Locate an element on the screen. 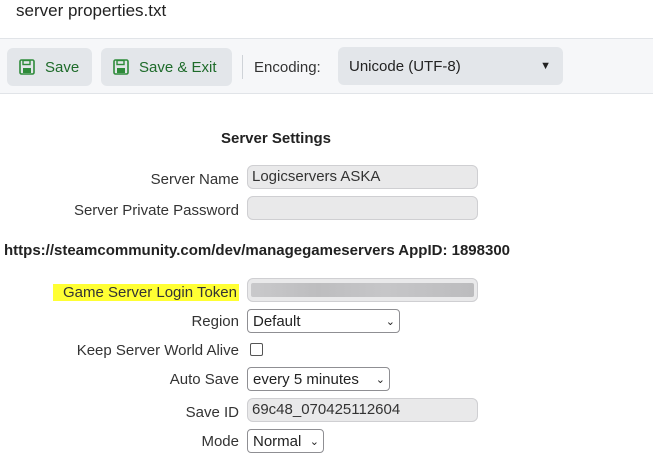  login-token-label: Game Server Login Token is located at coordinates (146, 292).